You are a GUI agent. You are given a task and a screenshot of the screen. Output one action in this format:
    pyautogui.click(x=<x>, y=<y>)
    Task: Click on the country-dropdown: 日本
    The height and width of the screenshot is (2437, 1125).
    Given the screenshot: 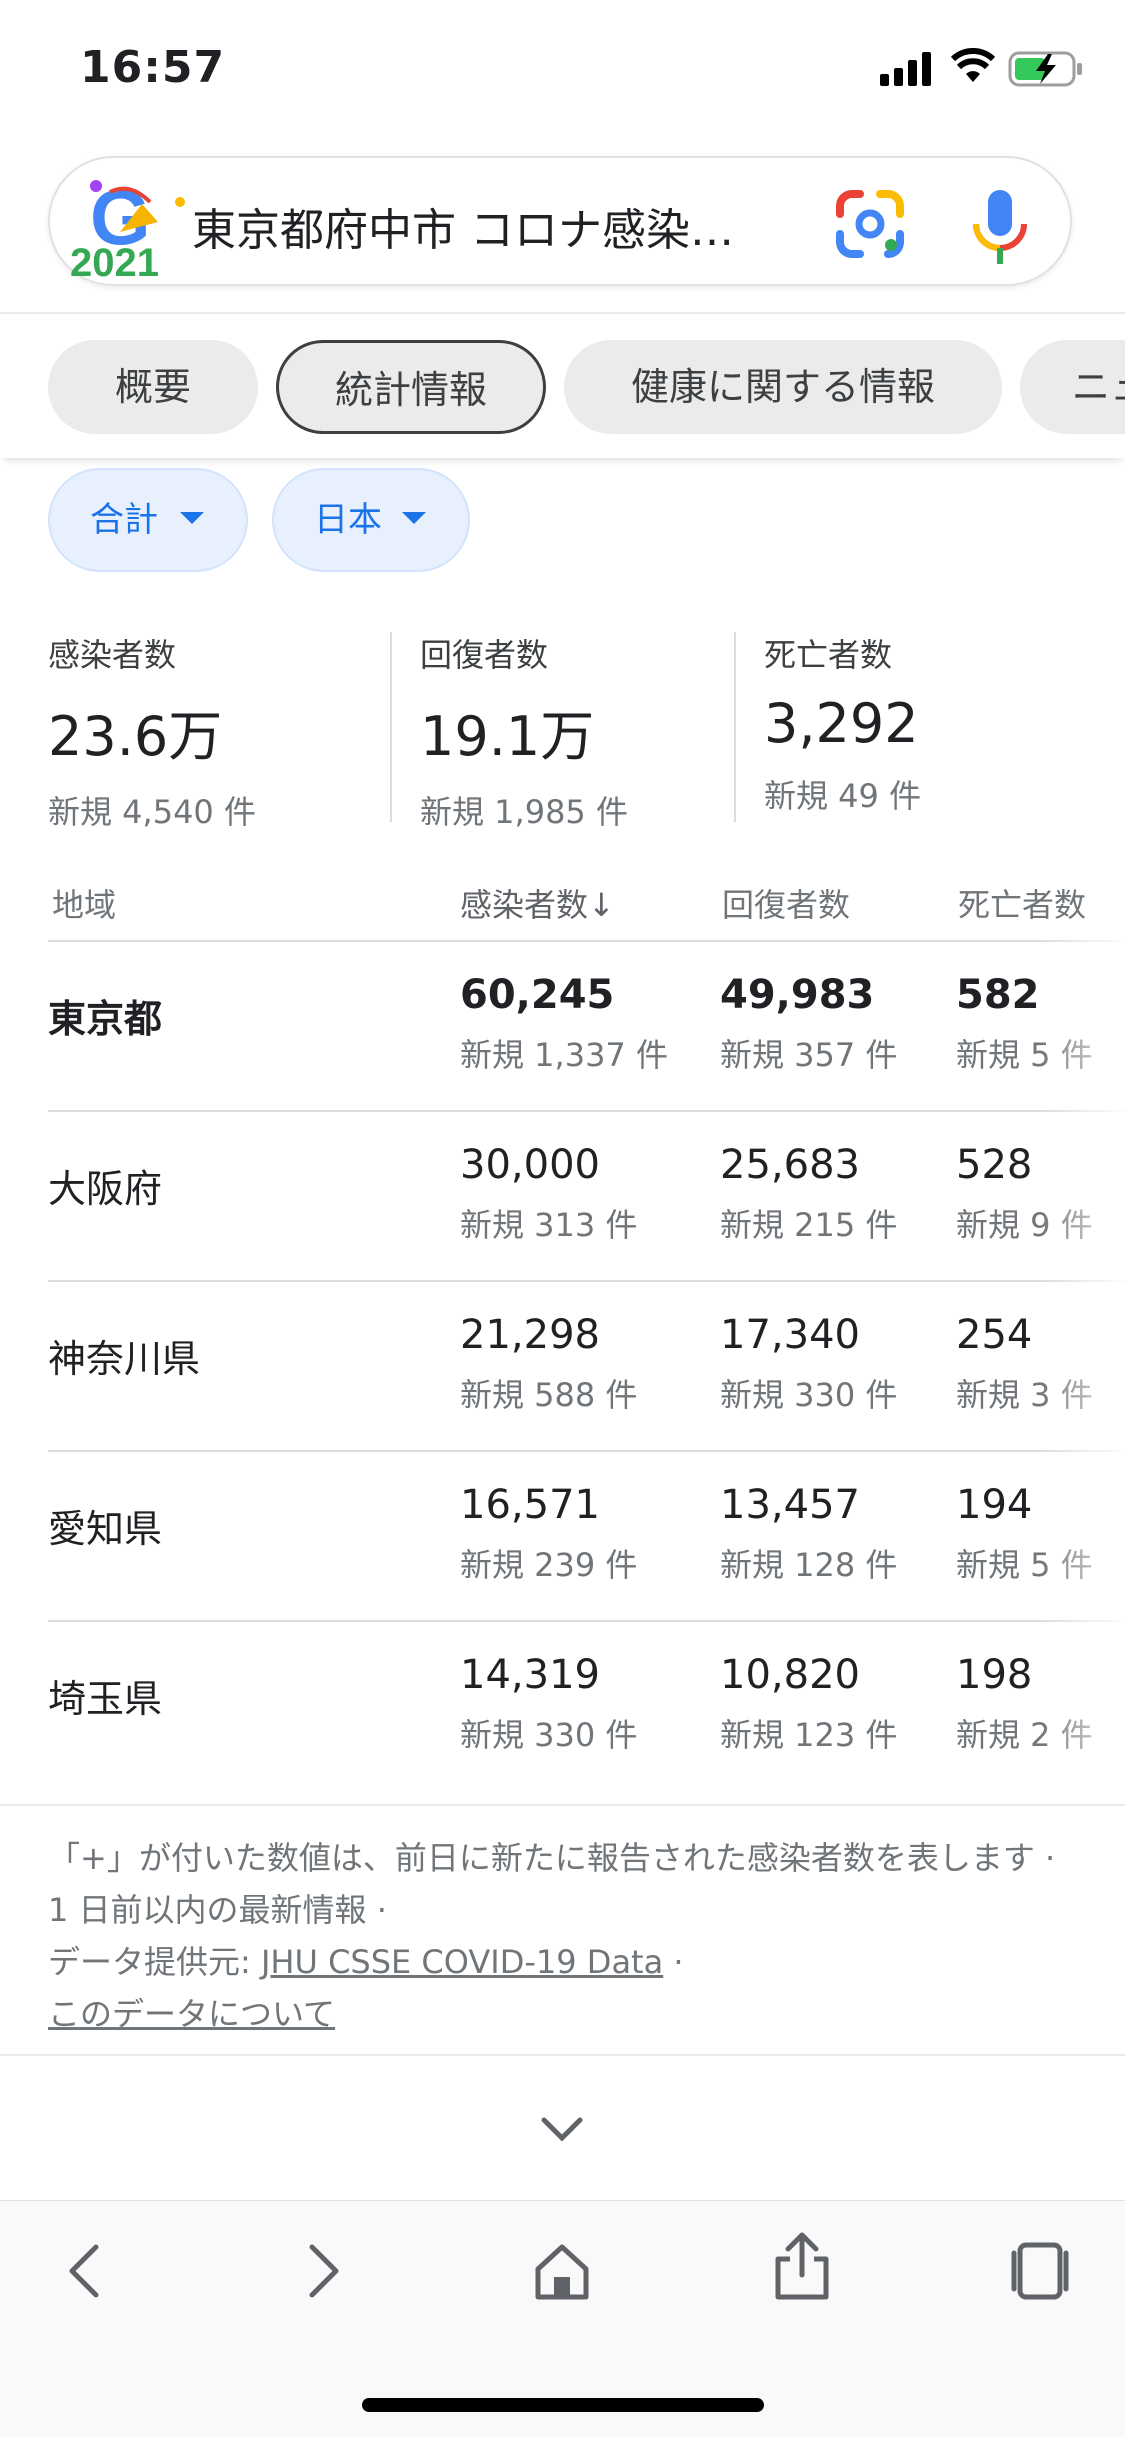 What is the action you would take?
    pyautogui.click(x=371, y=520)
    